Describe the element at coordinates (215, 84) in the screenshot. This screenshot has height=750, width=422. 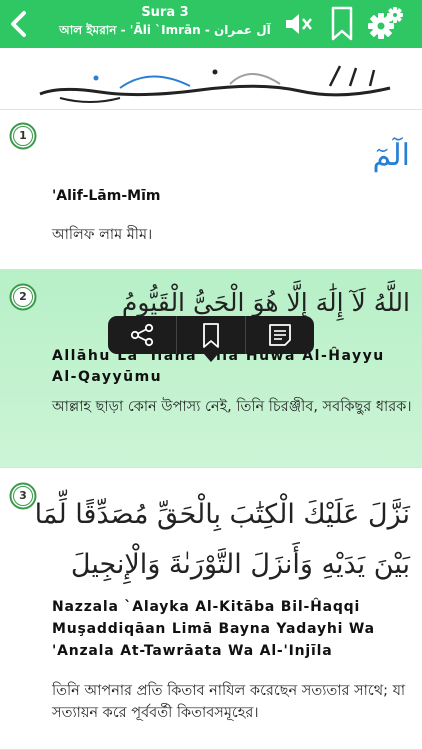
I see `bismillah-calligraphy` at that location.